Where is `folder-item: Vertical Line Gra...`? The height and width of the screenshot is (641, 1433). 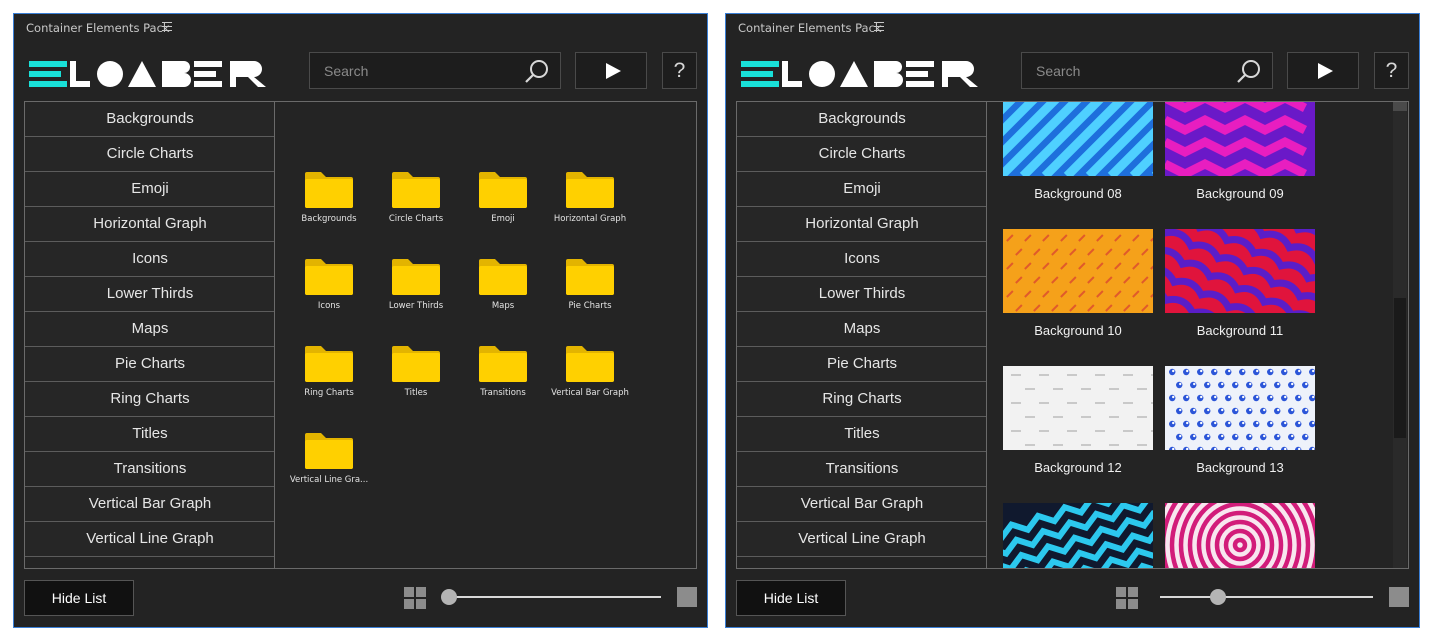
folder-item: Vertical Line Gra... is located at coordinates (329, 471).